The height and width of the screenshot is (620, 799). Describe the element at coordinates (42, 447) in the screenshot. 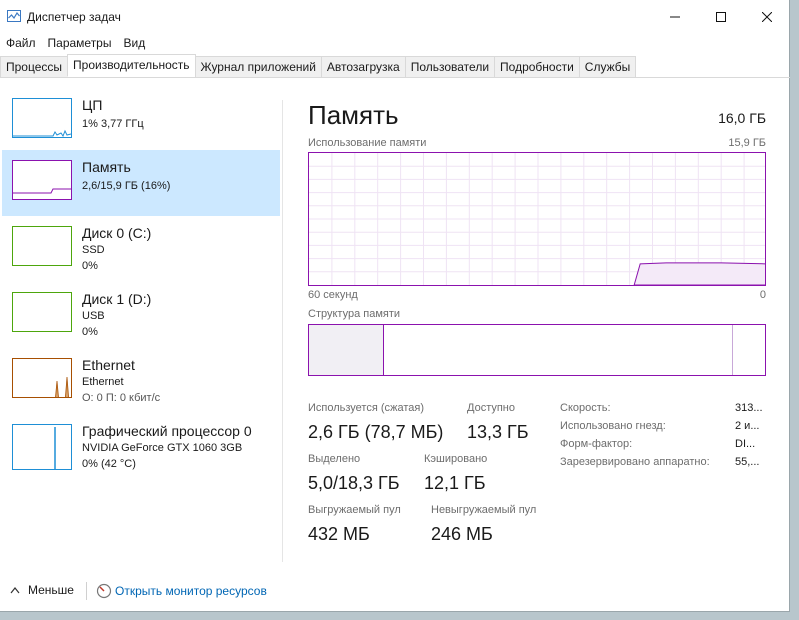

I see `gpu-thumbnail-graph` at that location.